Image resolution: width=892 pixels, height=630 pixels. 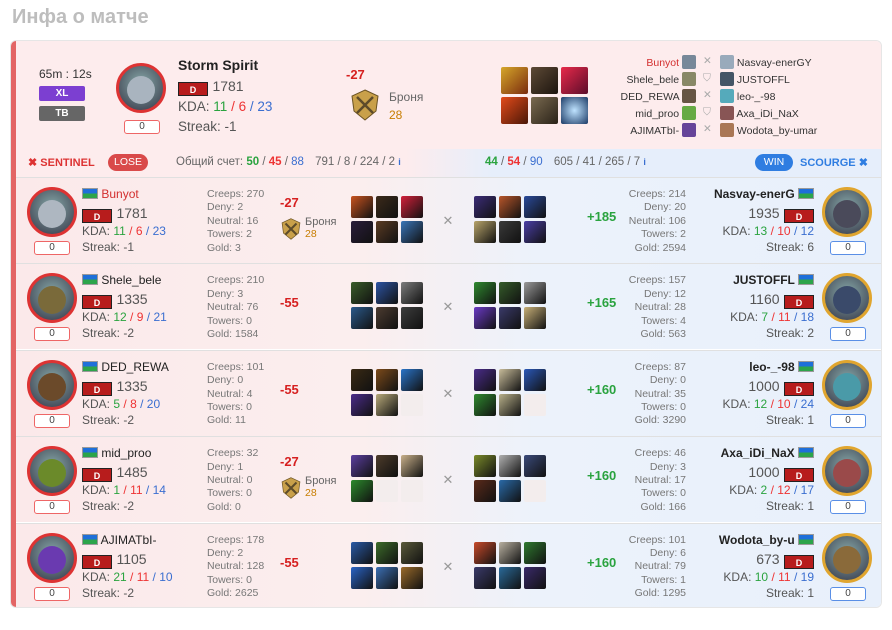 I want to click on rank-icon: D, so click(x=799, y=475).